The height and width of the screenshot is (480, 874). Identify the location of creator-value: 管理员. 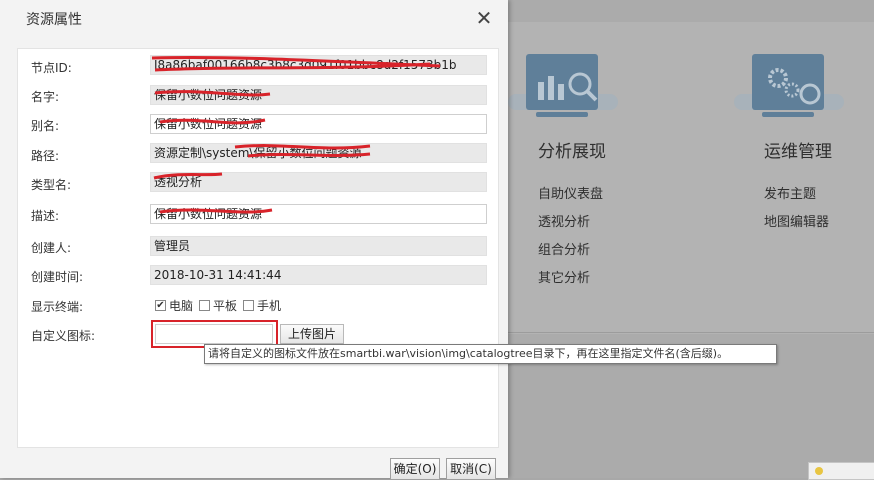
(318, 246).